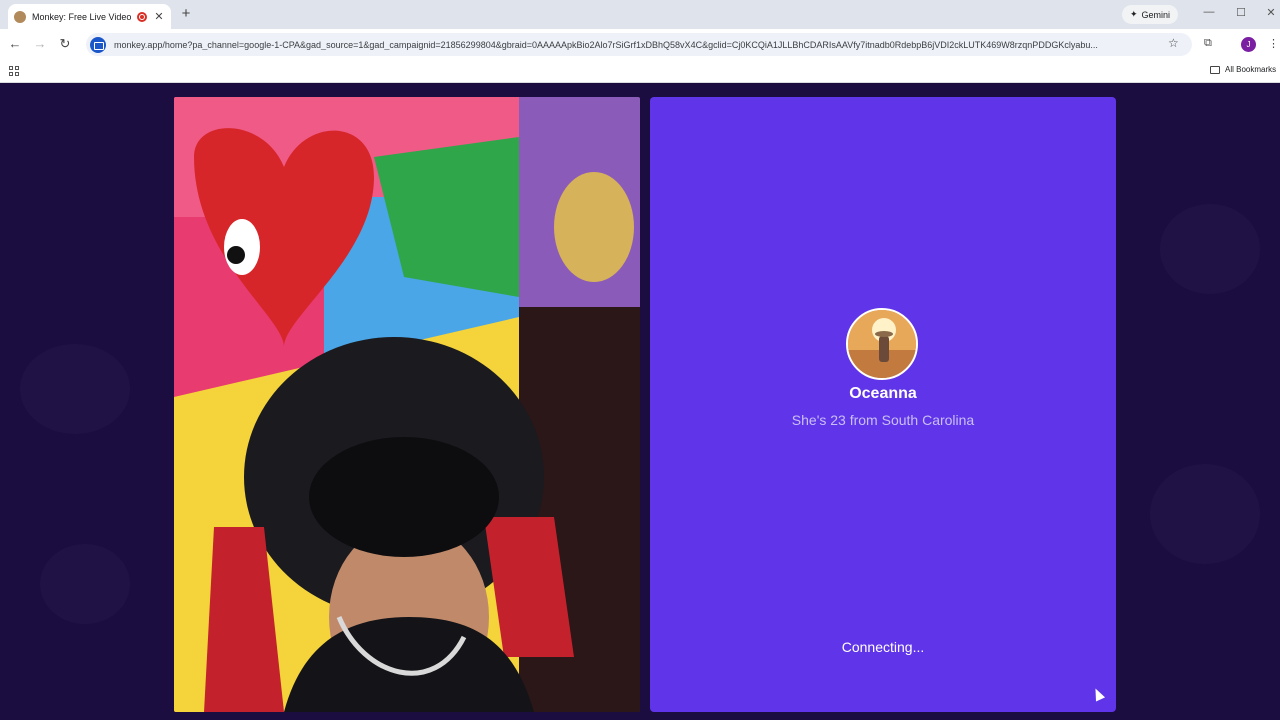  I want to click on forward-button: →, so click(40, 44).